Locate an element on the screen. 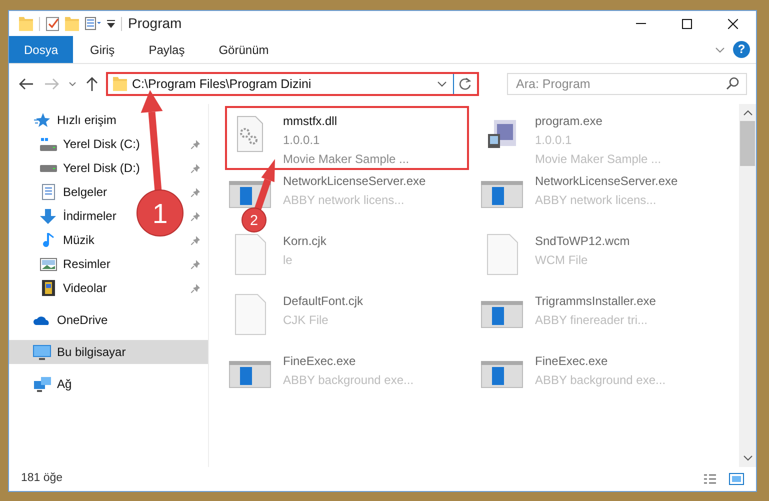  details-view-icon is located at coordinates (710, 479).